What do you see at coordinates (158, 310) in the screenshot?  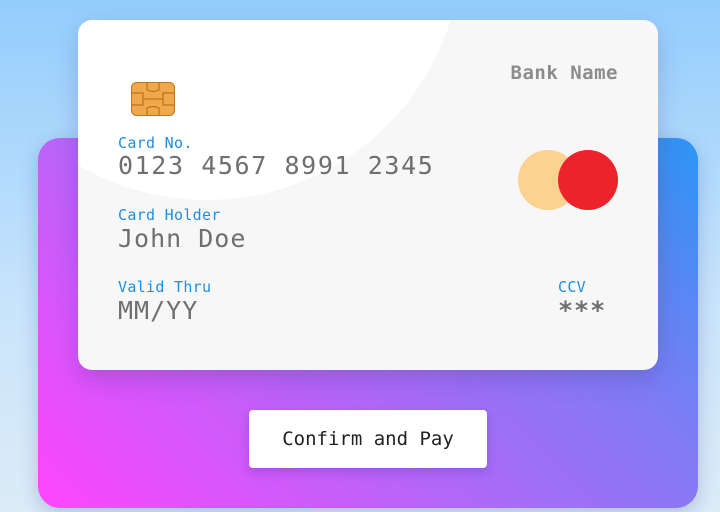 I see `valid-thru-value: MM/YY` at bounding box center [158, 310].